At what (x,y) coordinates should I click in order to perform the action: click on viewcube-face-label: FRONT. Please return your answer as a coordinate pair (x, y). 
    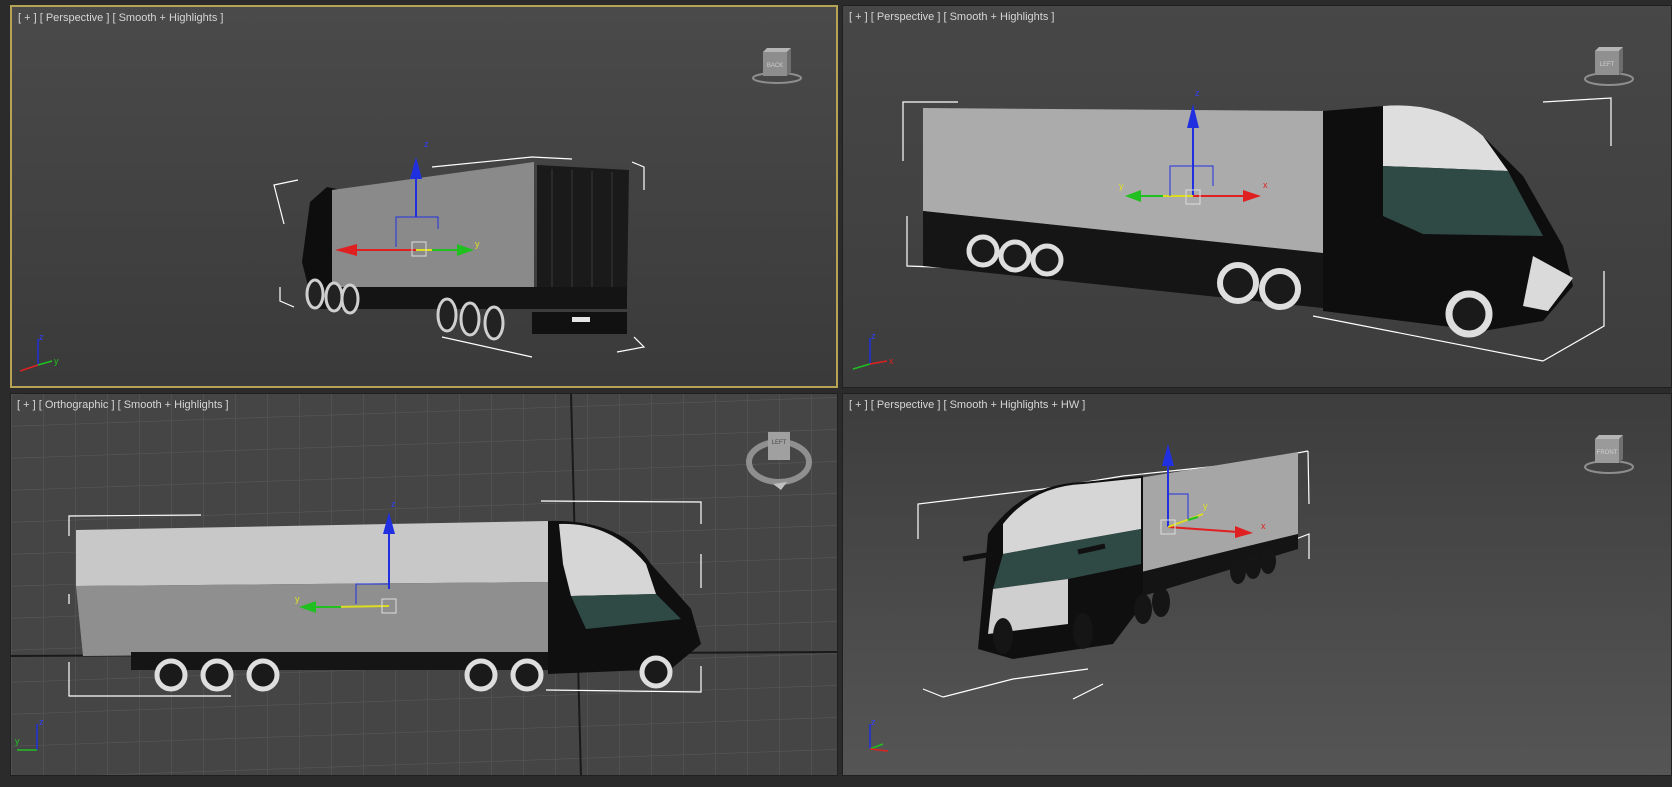
    Looking at the image, I should click on (1607, 453).